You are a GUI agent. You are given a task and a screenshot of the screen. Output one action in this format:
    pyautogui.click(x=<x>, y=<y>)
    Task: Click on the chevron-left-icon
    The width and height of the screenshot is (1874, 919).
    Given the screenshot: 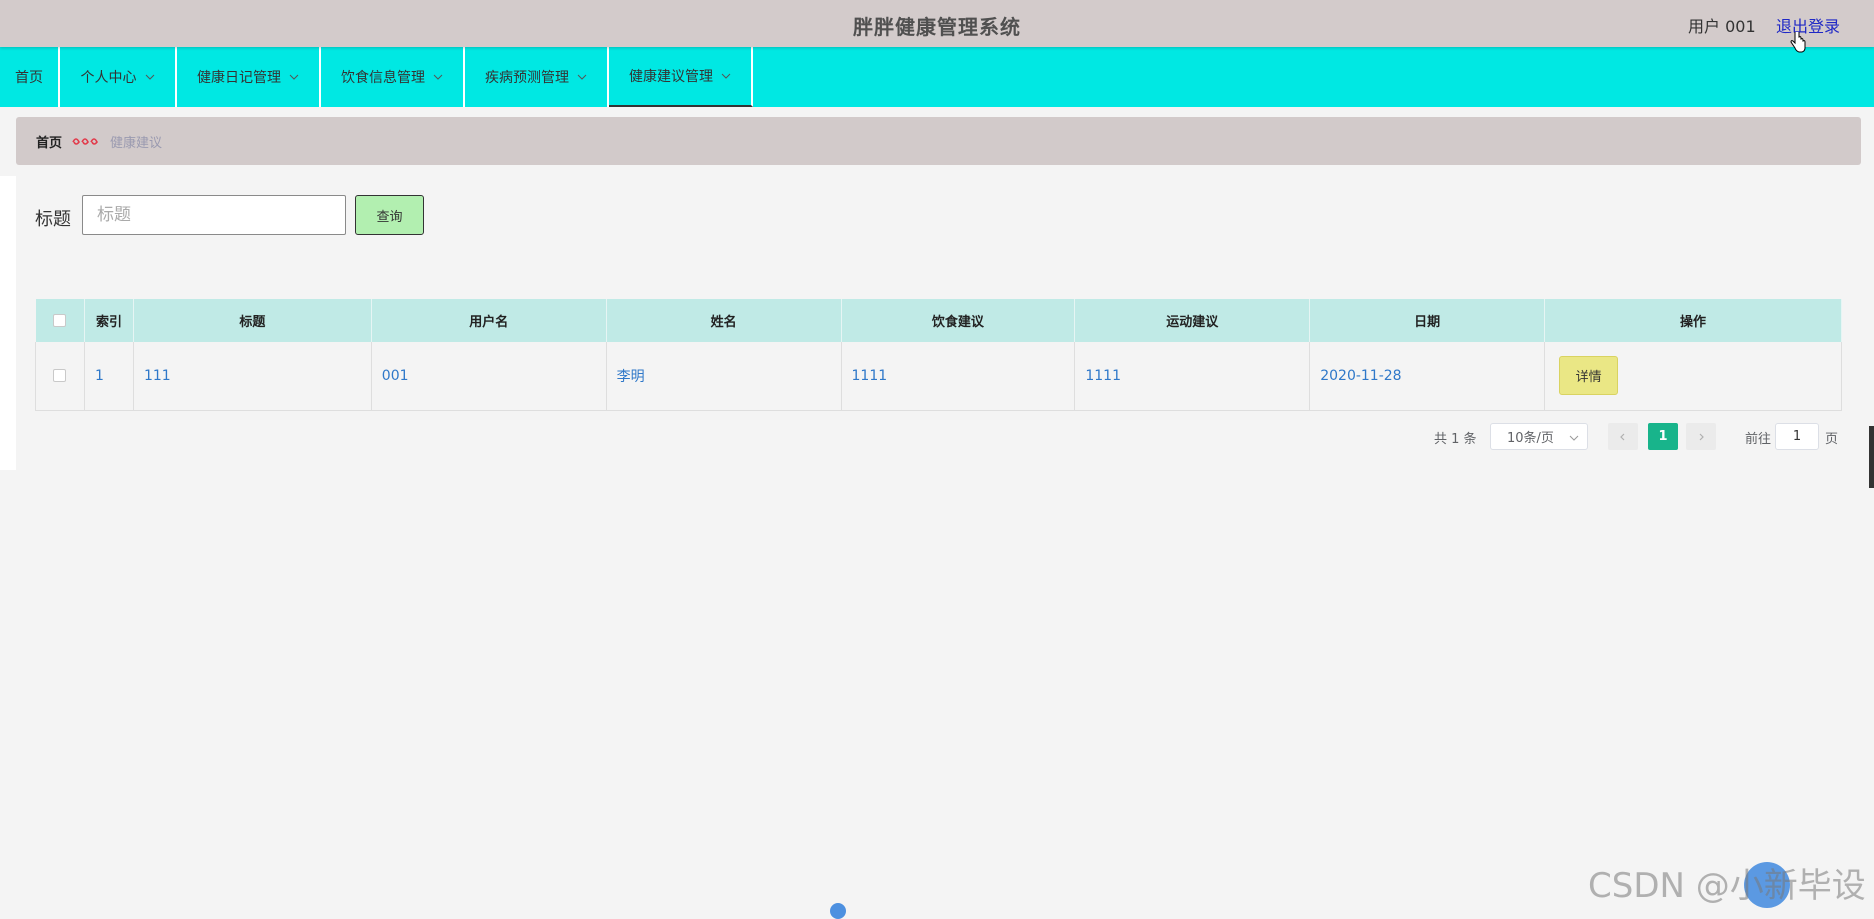 What is the action you would take?
    pyautogui.click(x=1622, y=436)
    